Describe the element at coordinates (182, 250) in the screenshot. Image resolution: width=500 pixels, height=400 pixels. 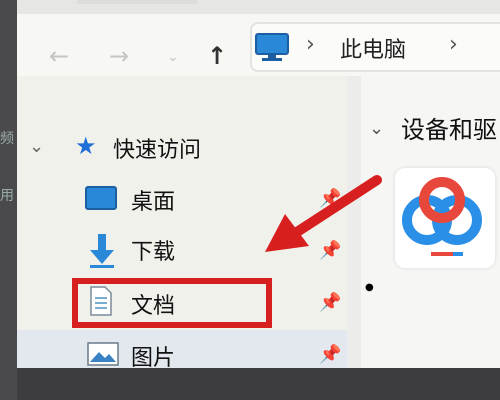
I see `sidebar-item-downloads` at that location.